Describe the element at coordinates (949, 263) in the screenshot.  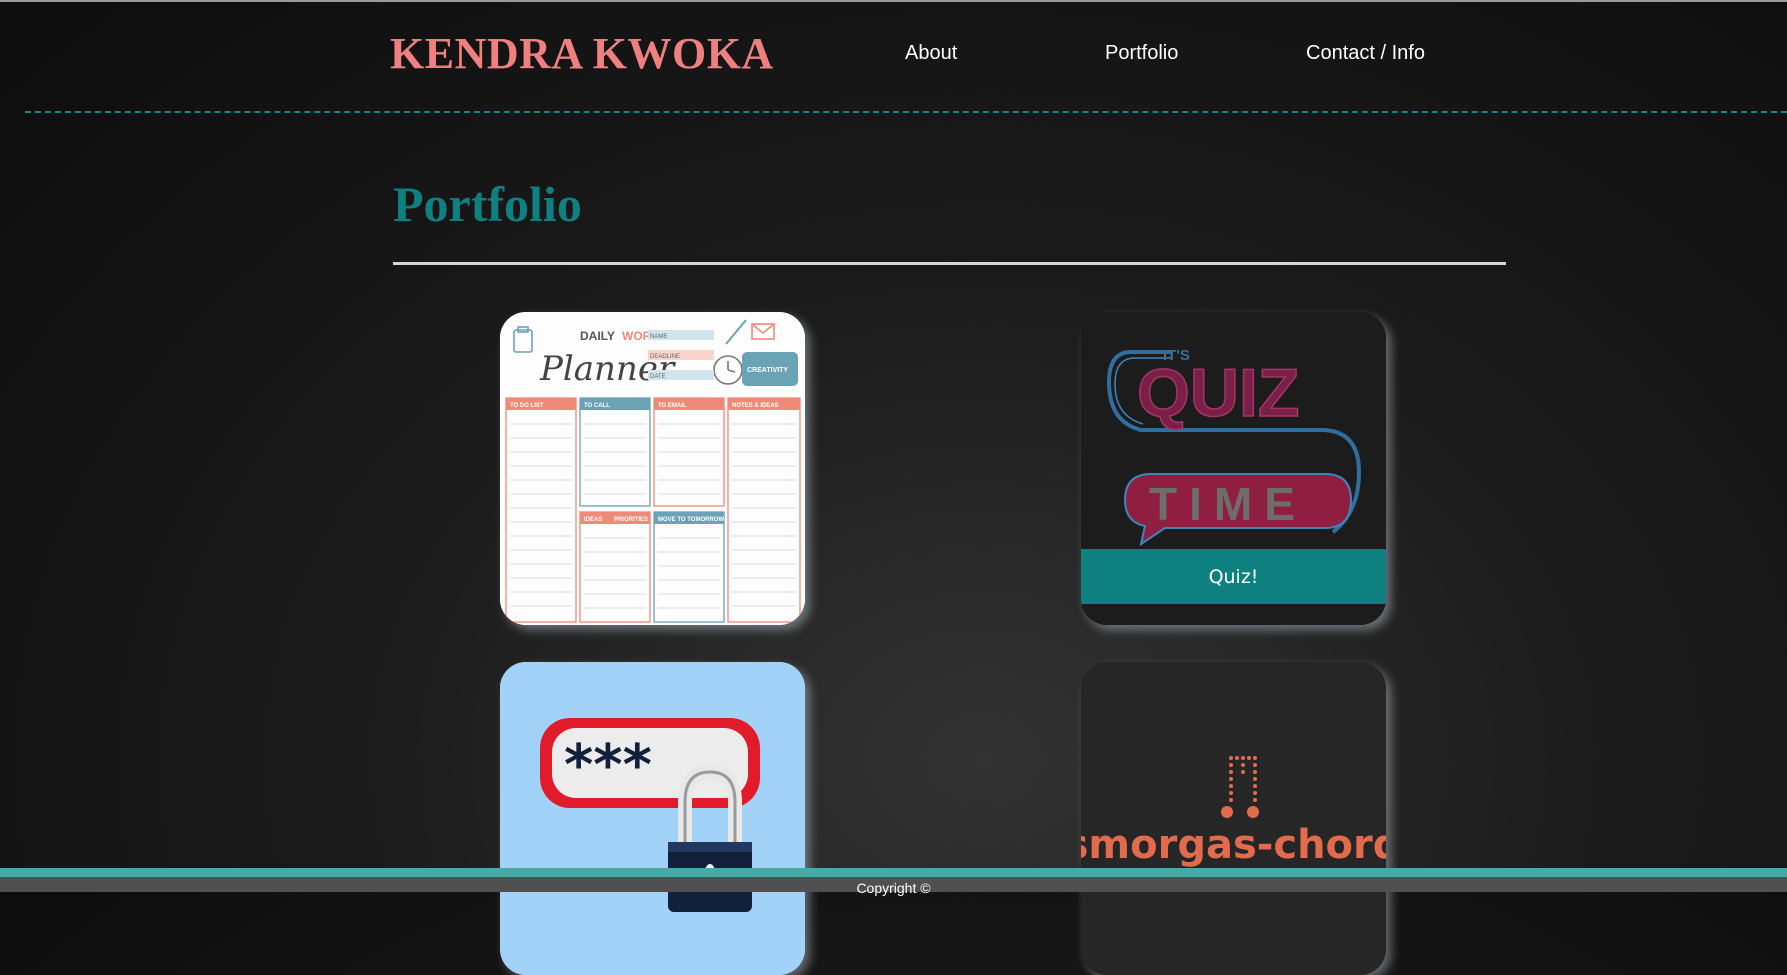
I see `title-divider` at that location.